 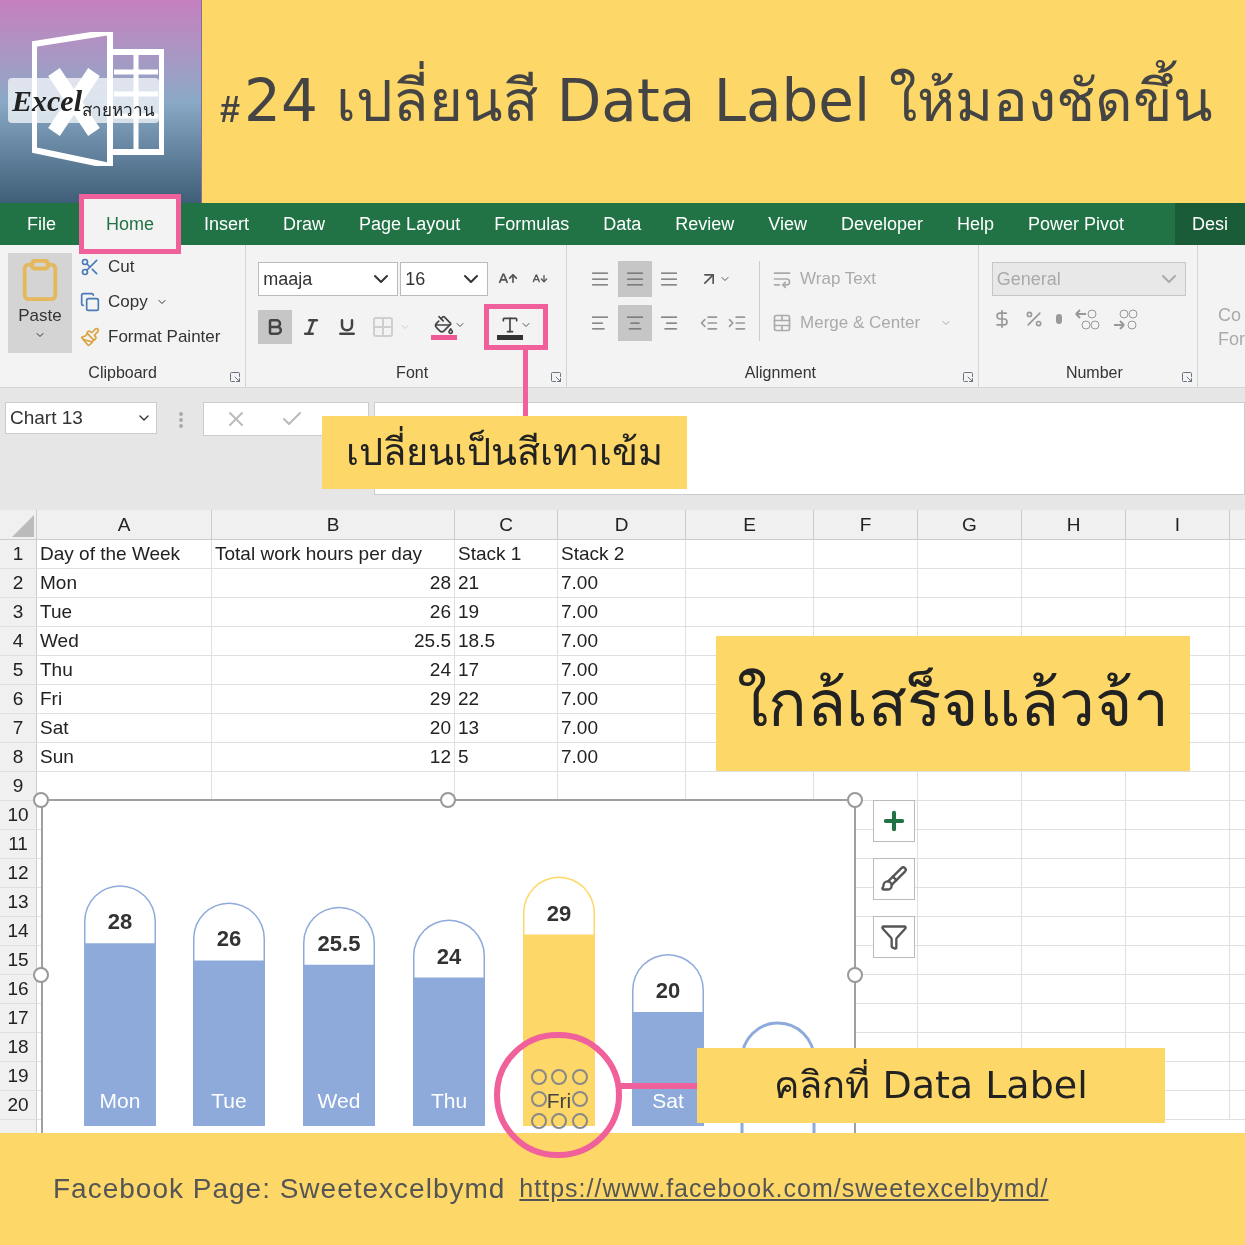 What do you see at coordinates (970, 524) in the screenshot?
I see `column-header: G` at bounding box center [970, 524].